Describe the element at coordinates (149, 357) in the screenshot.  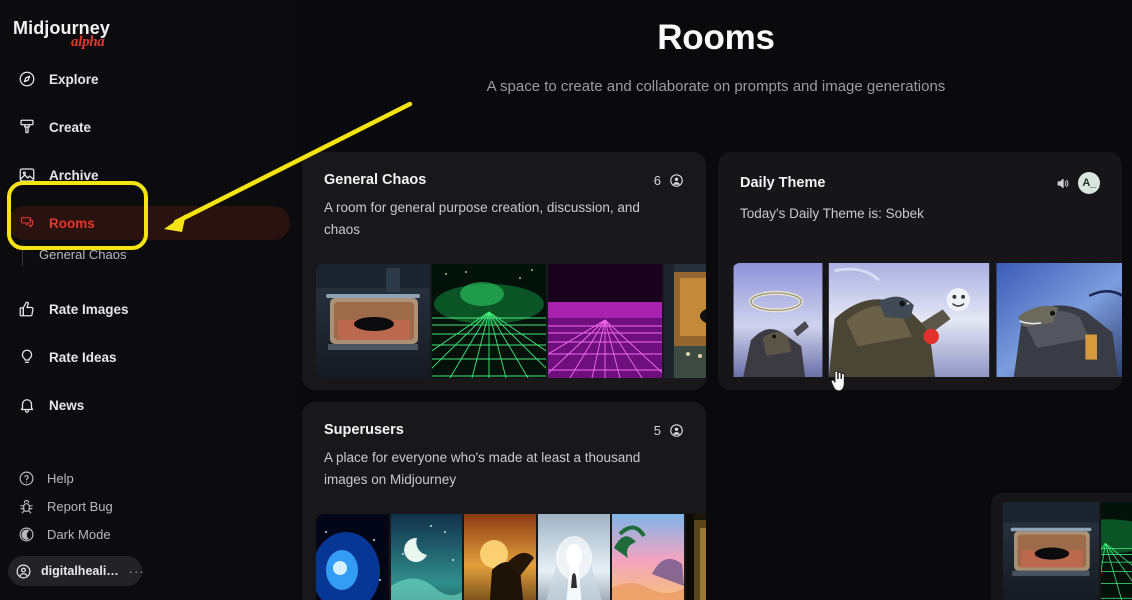
I see `sidebar-item-rate-ideas: Rate Ideas` at that location.